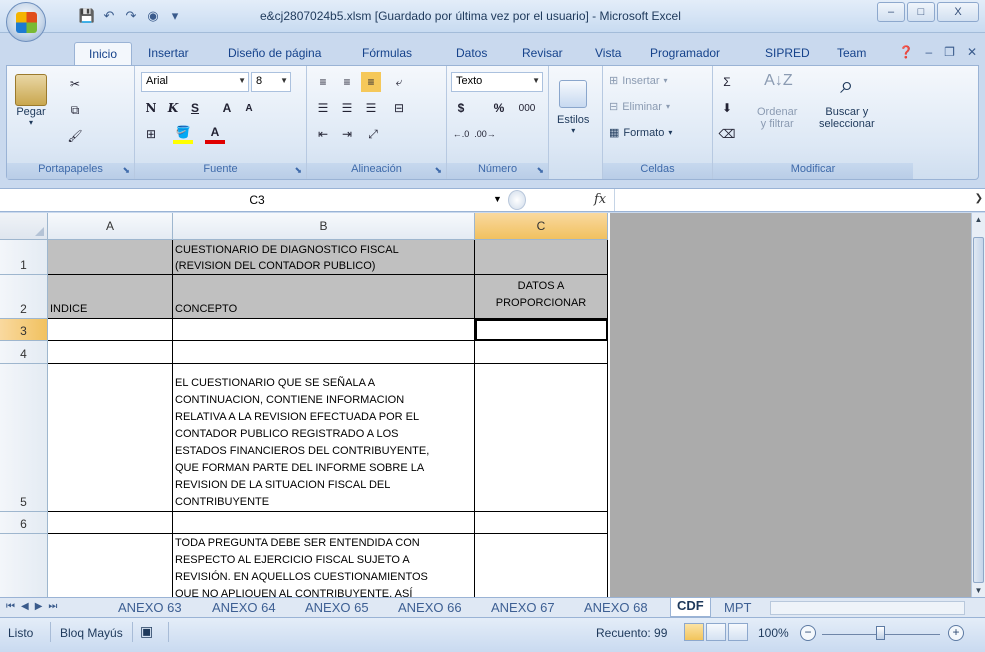 The height and width of the screenshot is (652, 985). I want to click on copy-icon: ⧉, so click(75, 110).